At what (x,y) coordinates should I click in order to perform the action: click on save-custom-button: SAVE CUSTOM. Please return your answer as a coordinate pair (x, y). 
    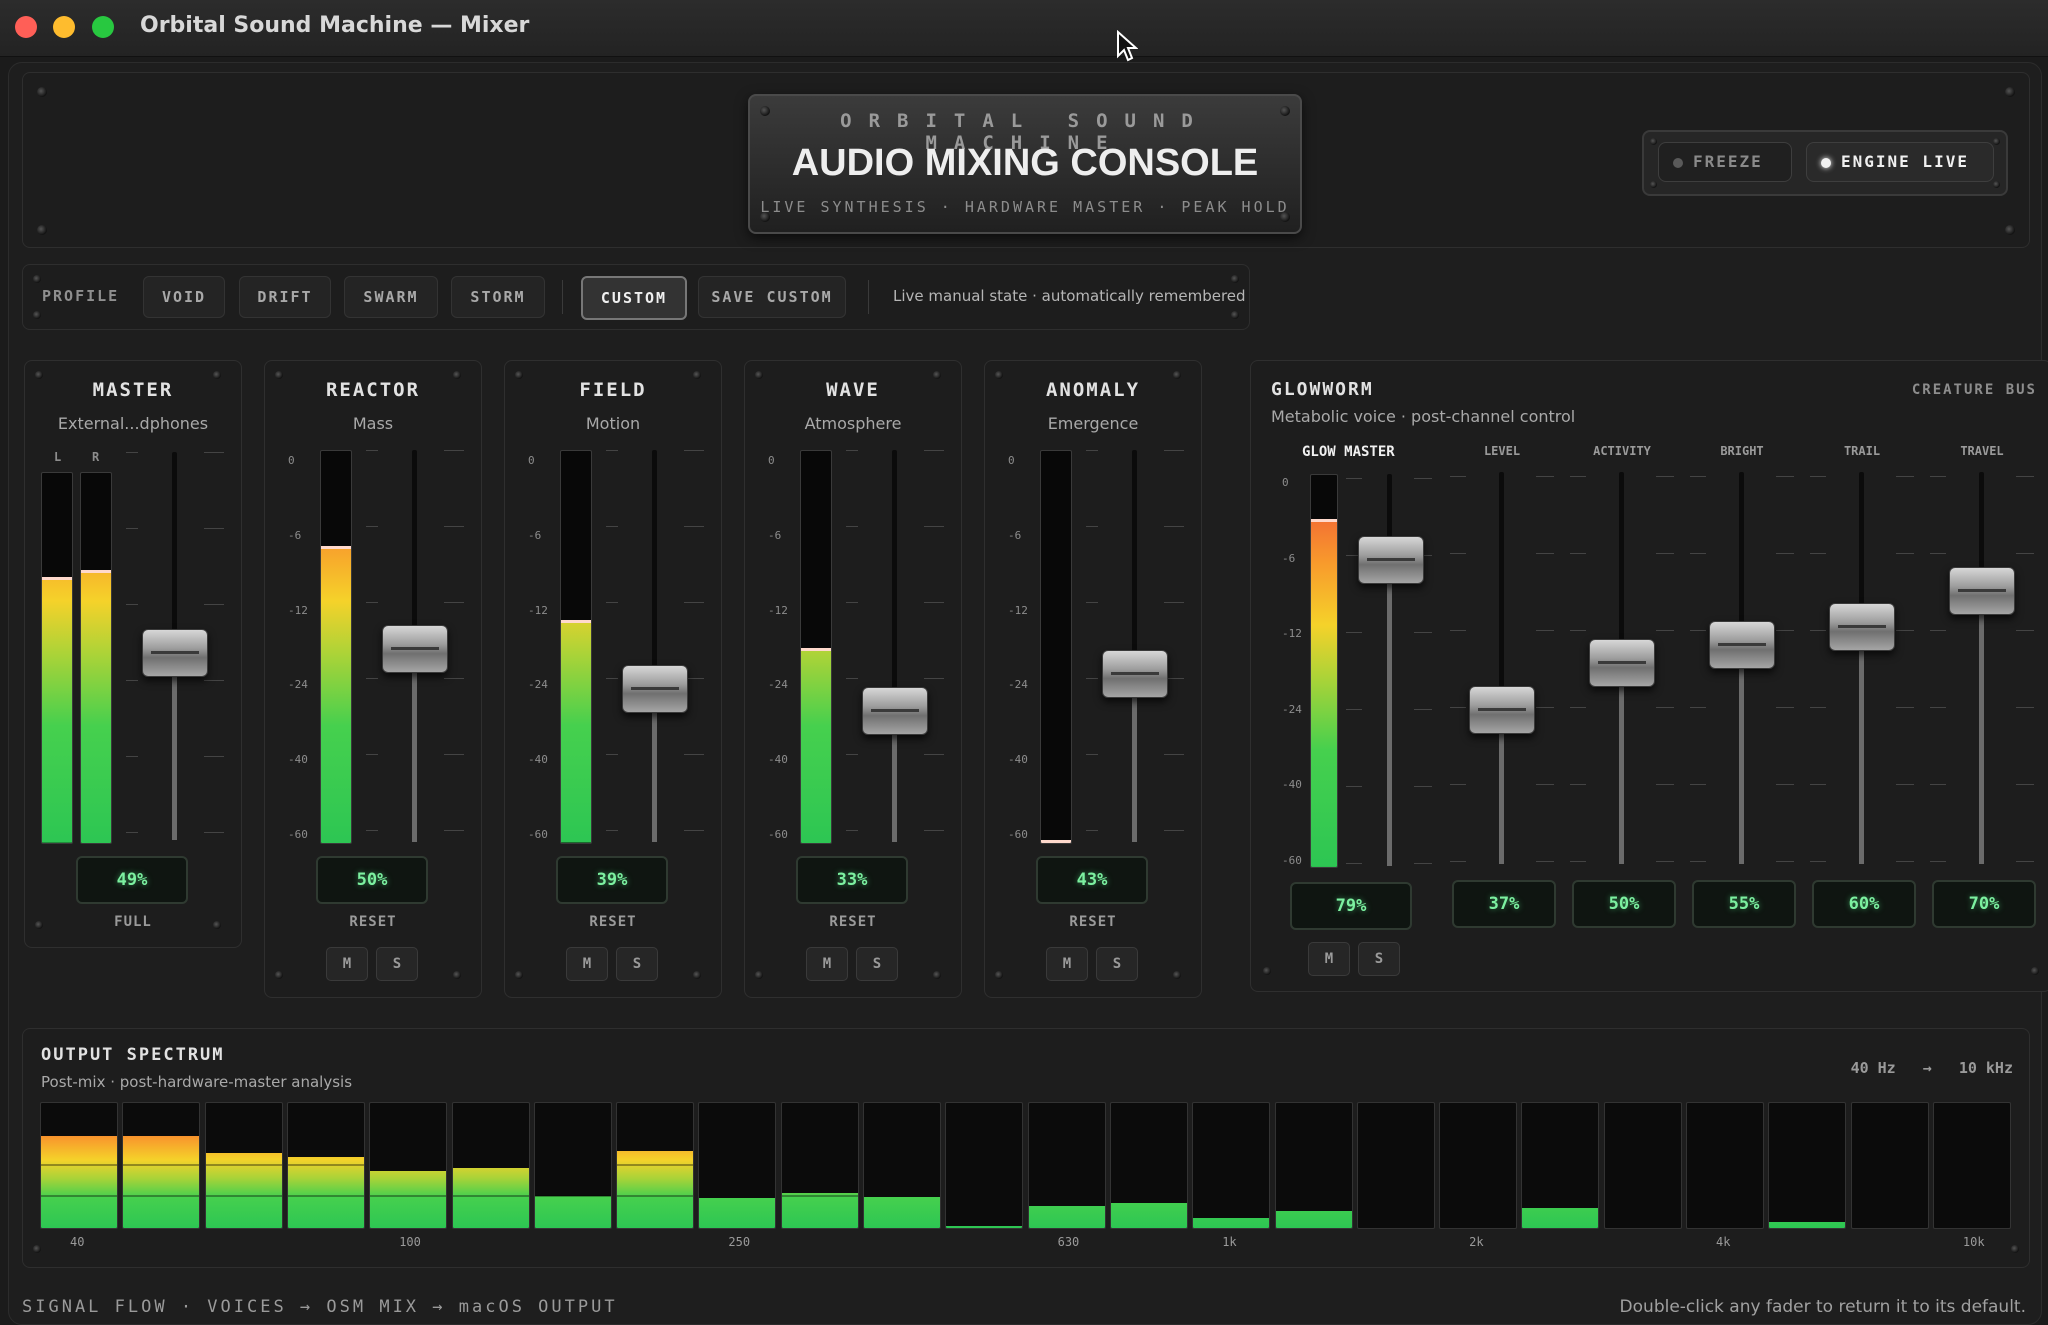
    Looking at the image, I should click on (772, 297).